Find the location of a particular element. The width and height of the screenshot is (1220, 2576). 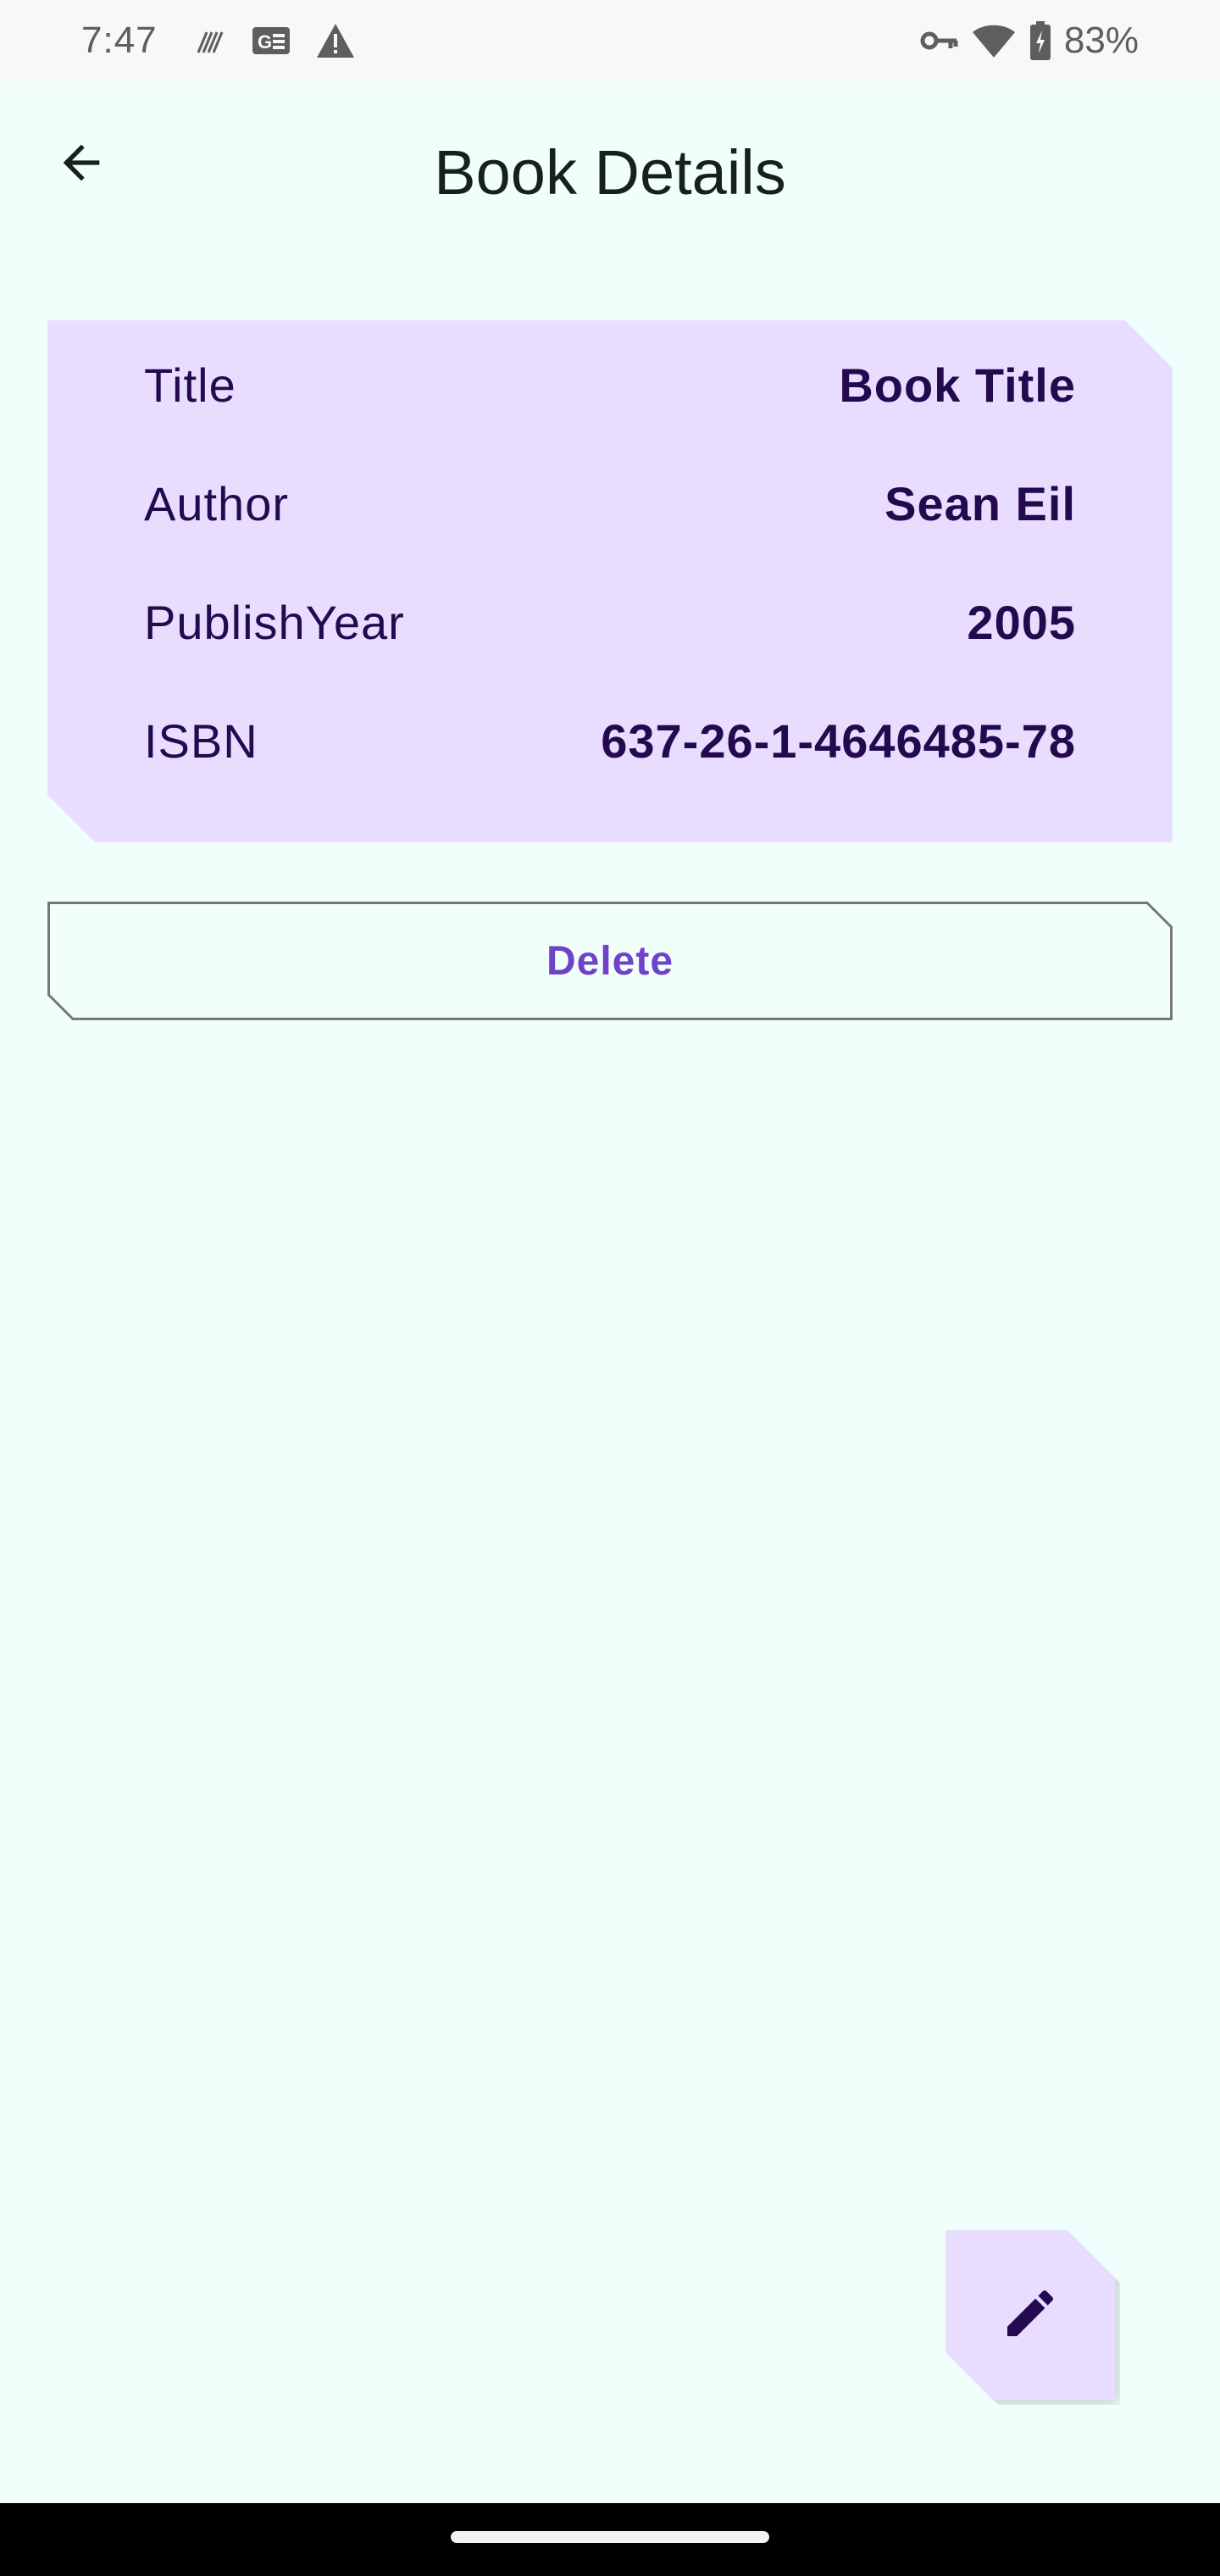

publish-year-label: PublishYear is located at coordinates (274, 622).